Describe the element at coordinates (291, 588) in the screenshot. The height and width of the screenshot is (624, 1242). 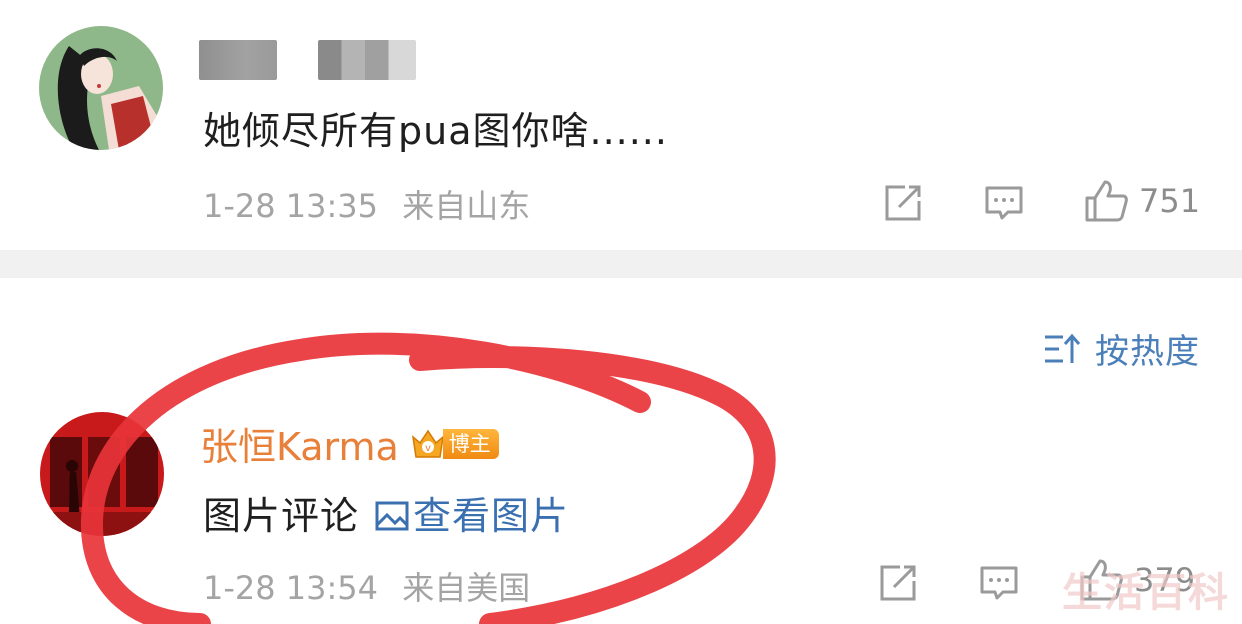
I see `comment-time: 1-28 13:54` at that location.